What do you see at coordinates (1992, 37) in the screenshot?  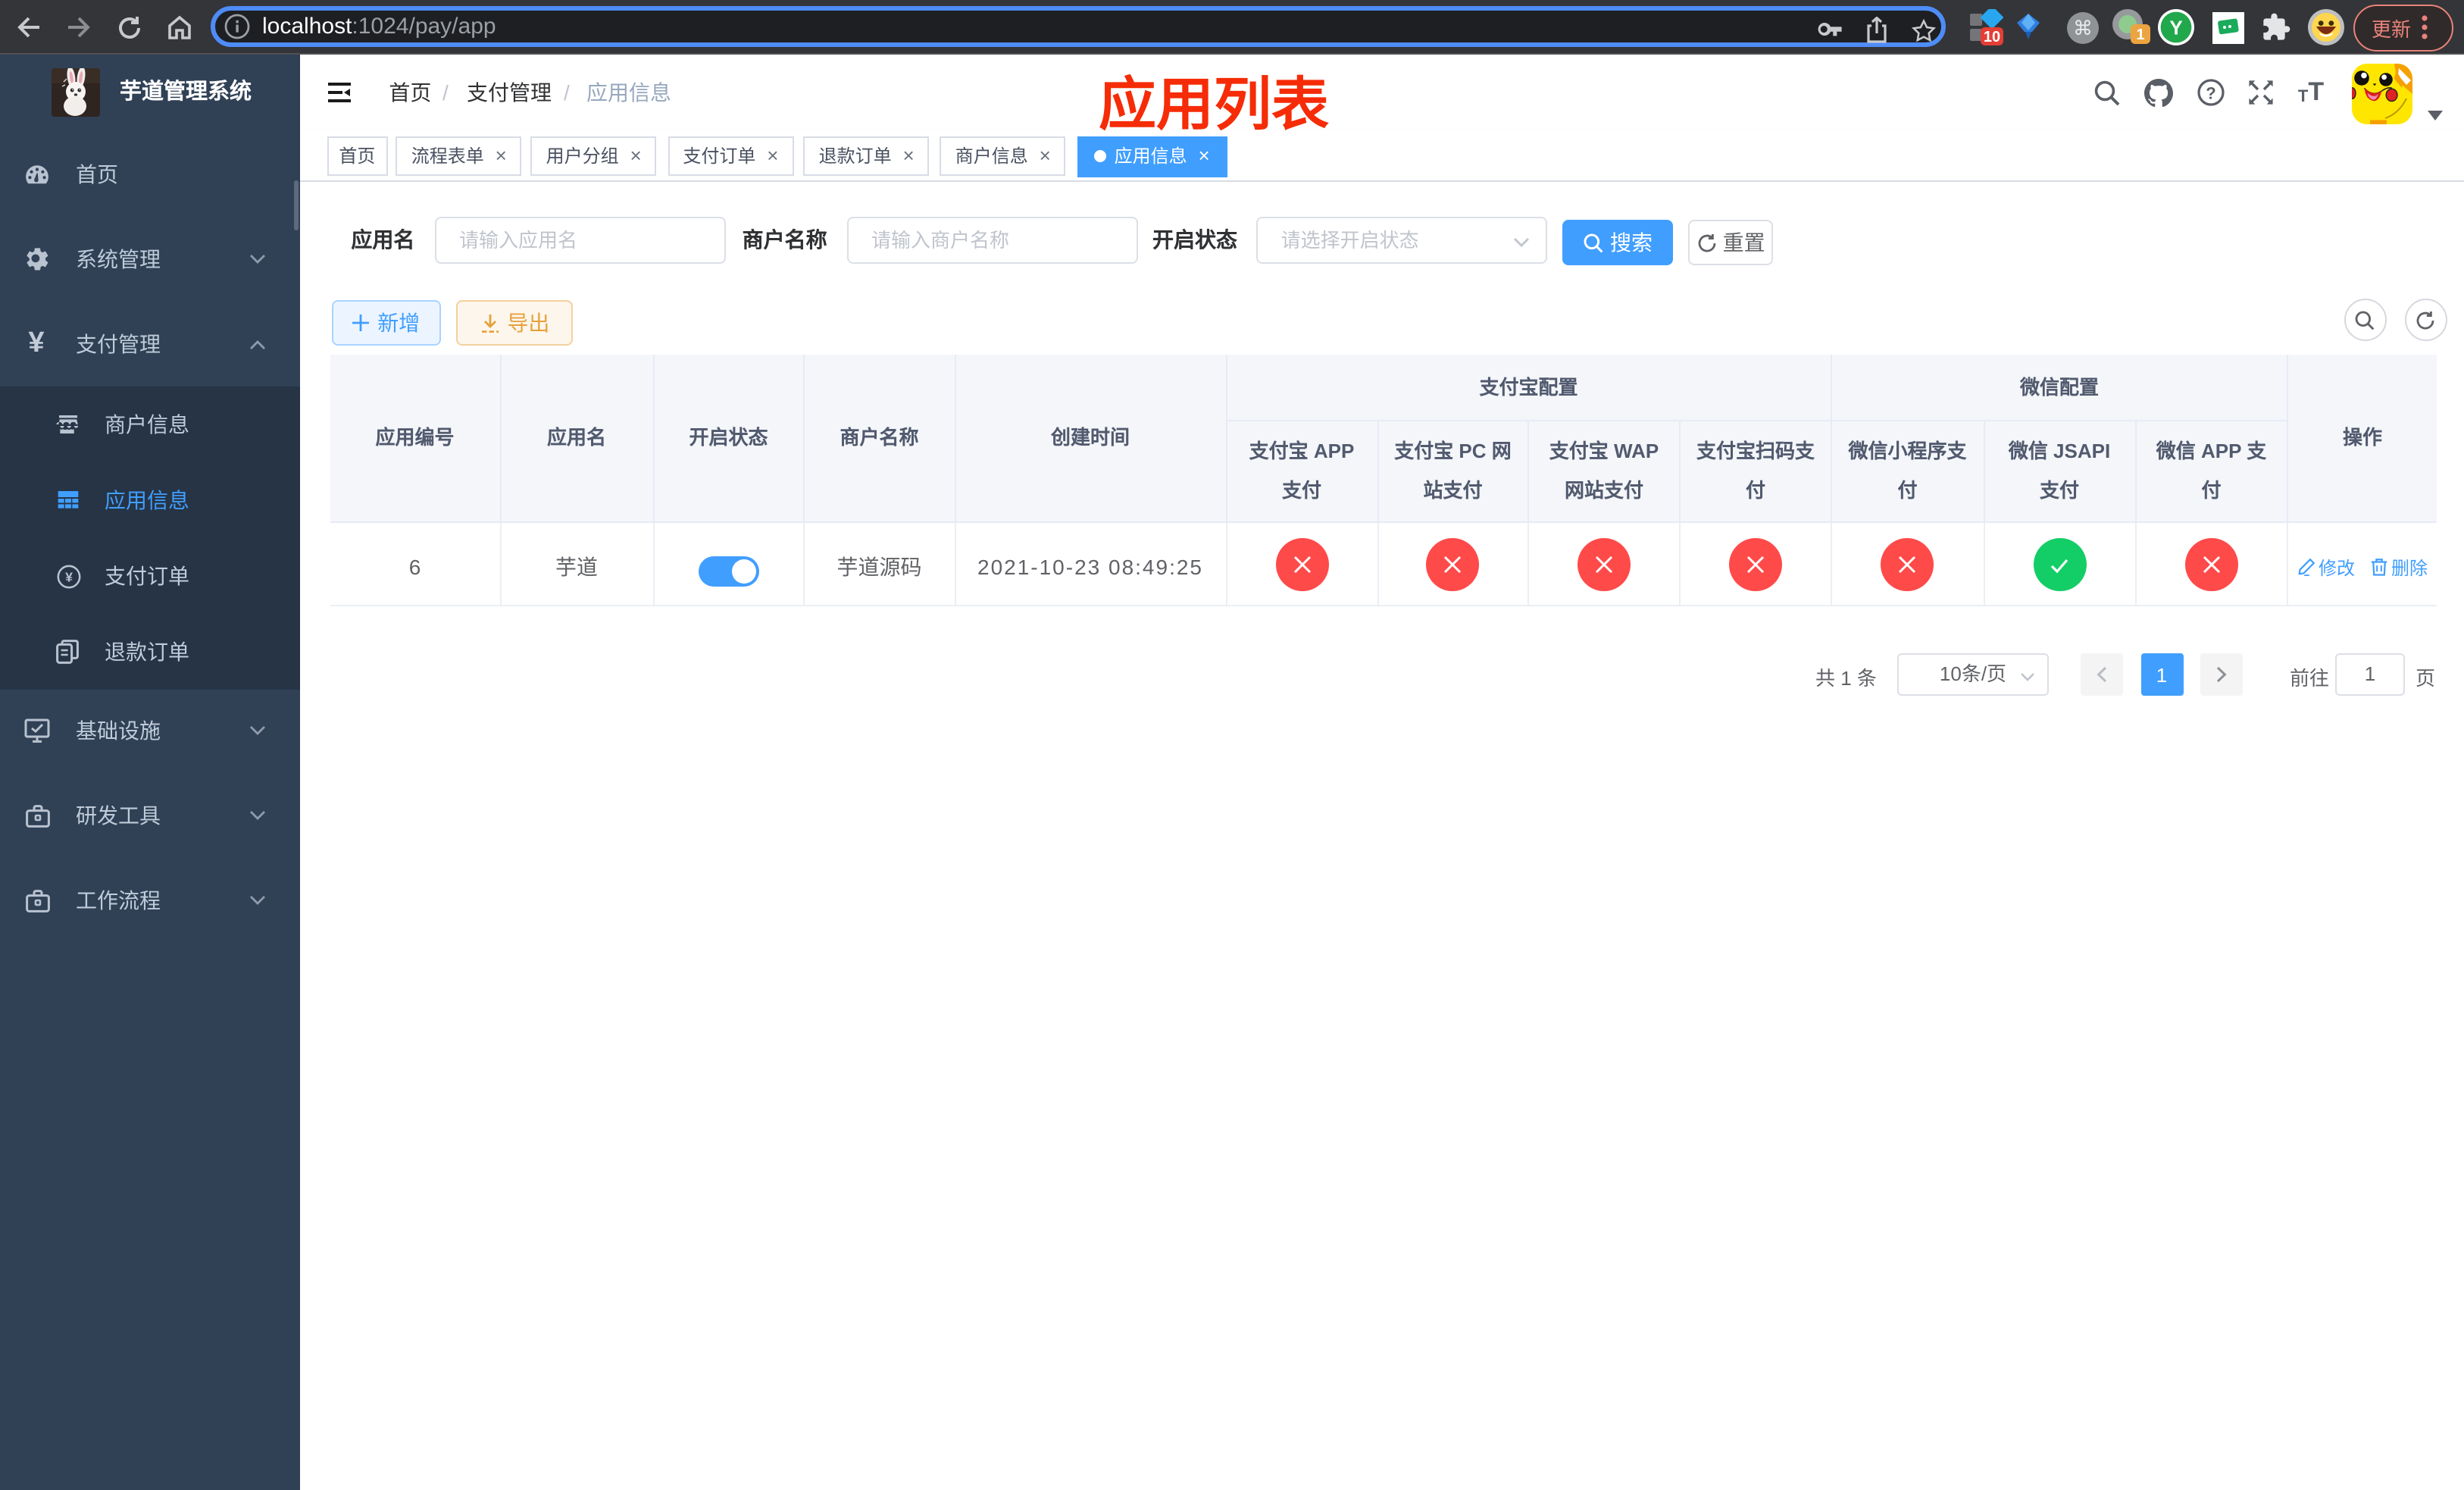 I see `svg-text: 10` at bounding box center [1992, 37].